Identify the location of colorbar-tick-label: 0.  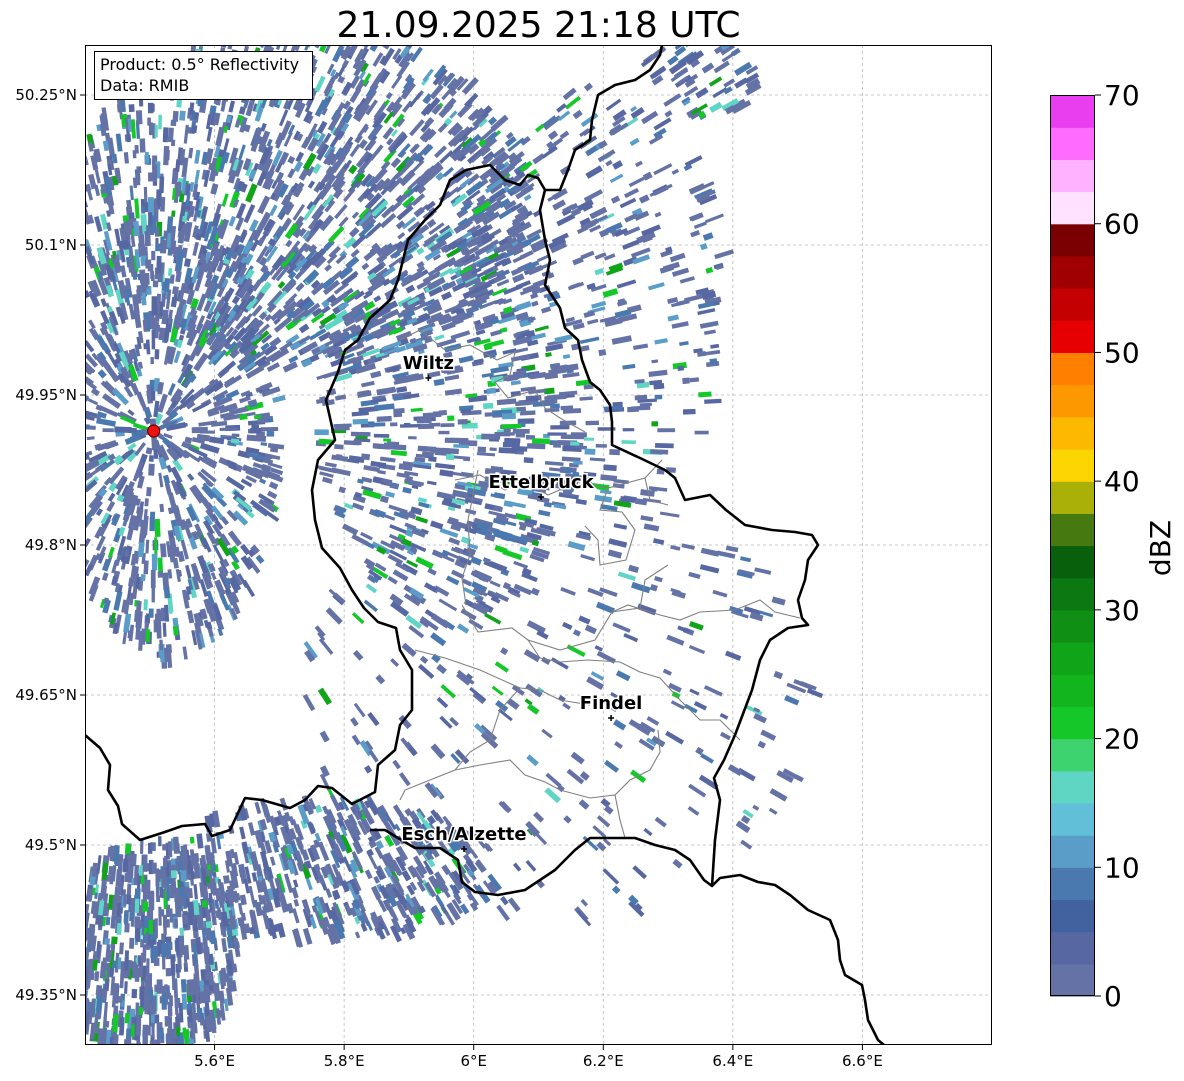
(1113, 996).